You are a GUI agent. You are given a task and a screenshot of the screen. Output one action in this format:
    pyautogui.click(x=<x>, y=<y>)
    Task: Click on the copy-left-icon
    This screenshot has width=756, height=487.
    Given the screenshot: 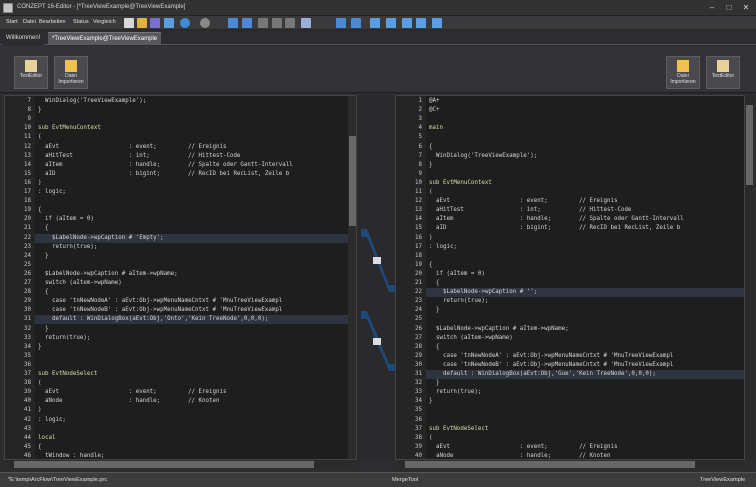 What is the action you would take?
    pyautogui.click(x=437, y=23)
    